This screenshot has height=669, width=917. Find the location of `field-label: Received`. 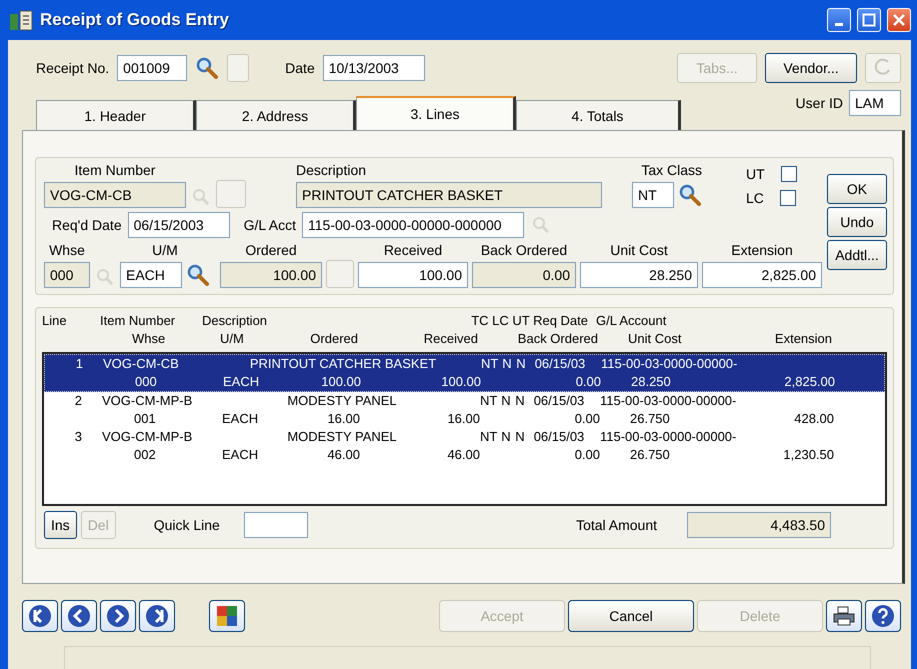

field-label: Received is located at coordinates (413, 251).